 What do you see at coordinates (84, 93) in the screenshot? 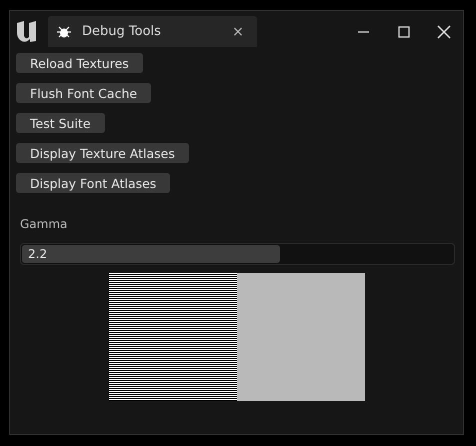
I see `action-button: Flush Font Cache` at bounding box center [84, 93].